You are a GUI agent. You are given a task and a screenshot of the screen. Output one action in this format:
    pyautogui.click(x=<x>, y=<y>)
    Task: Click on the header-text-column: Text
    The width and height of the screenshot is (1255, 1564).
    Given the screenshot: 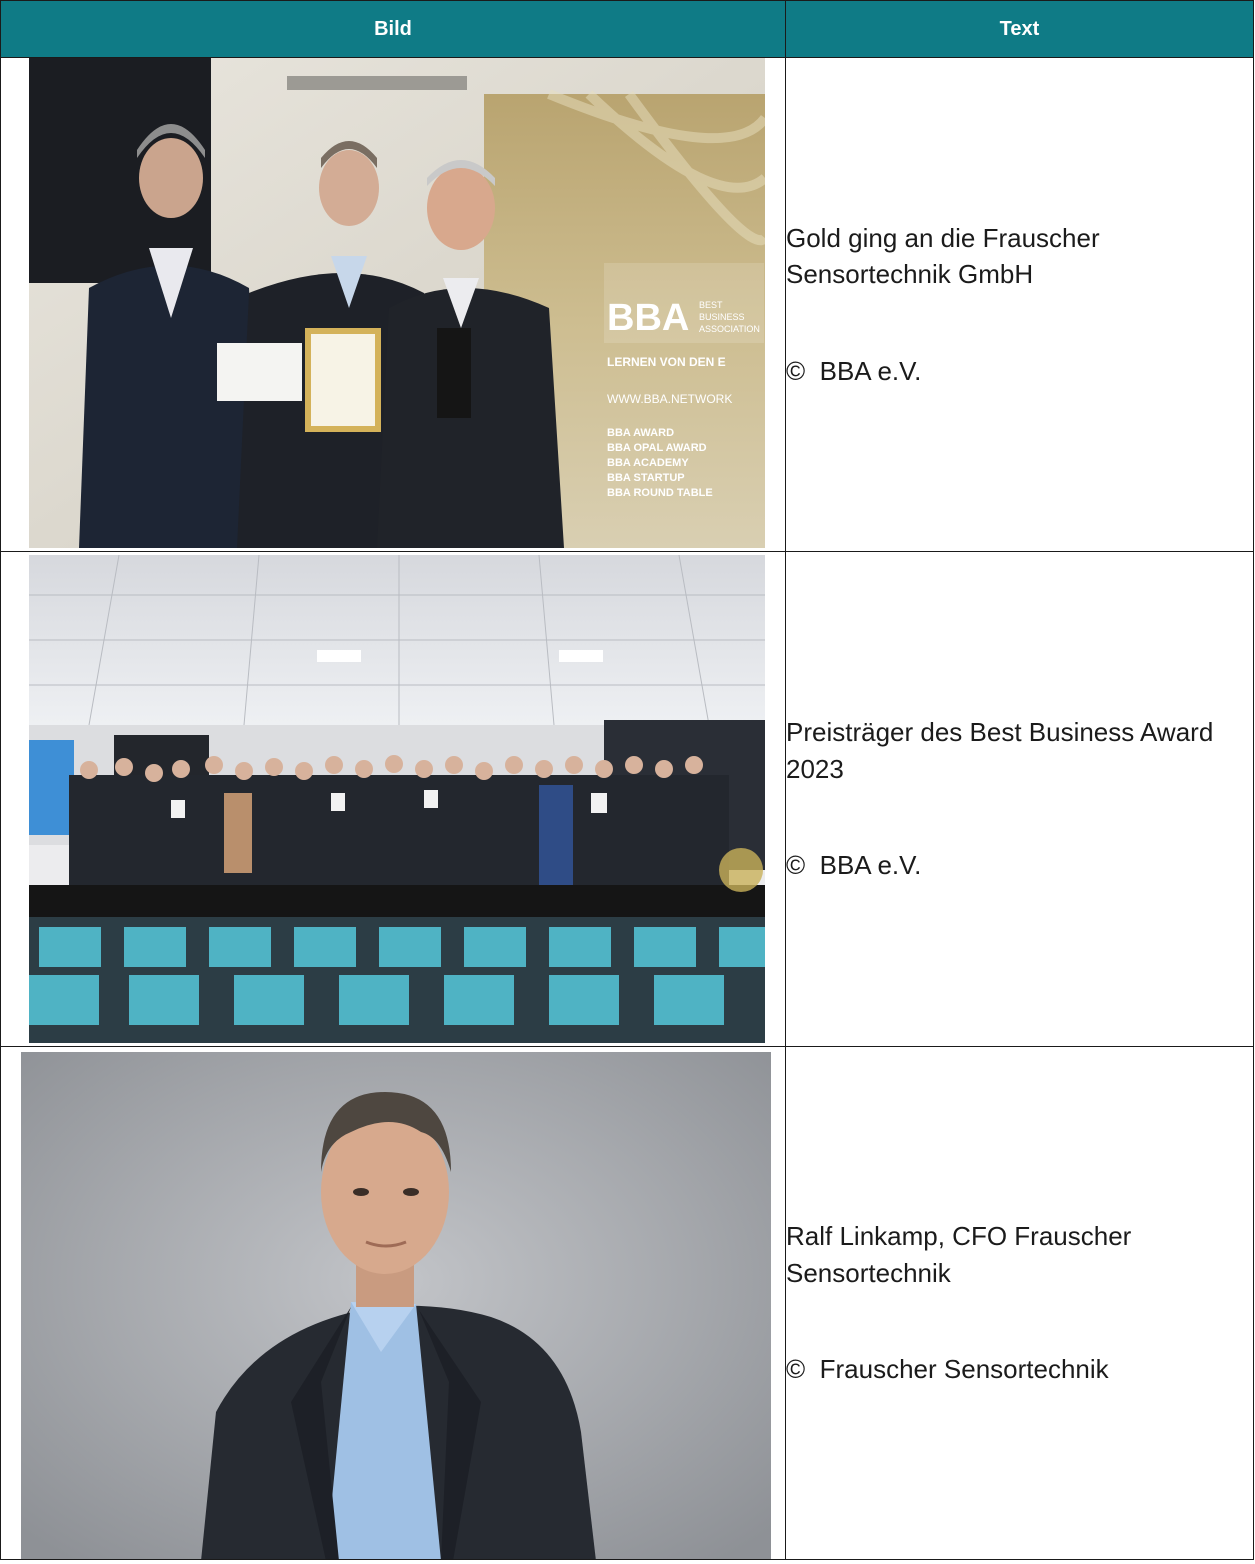 What is the action you would take?
    pyautogui.click(x=1019, y=29)
    